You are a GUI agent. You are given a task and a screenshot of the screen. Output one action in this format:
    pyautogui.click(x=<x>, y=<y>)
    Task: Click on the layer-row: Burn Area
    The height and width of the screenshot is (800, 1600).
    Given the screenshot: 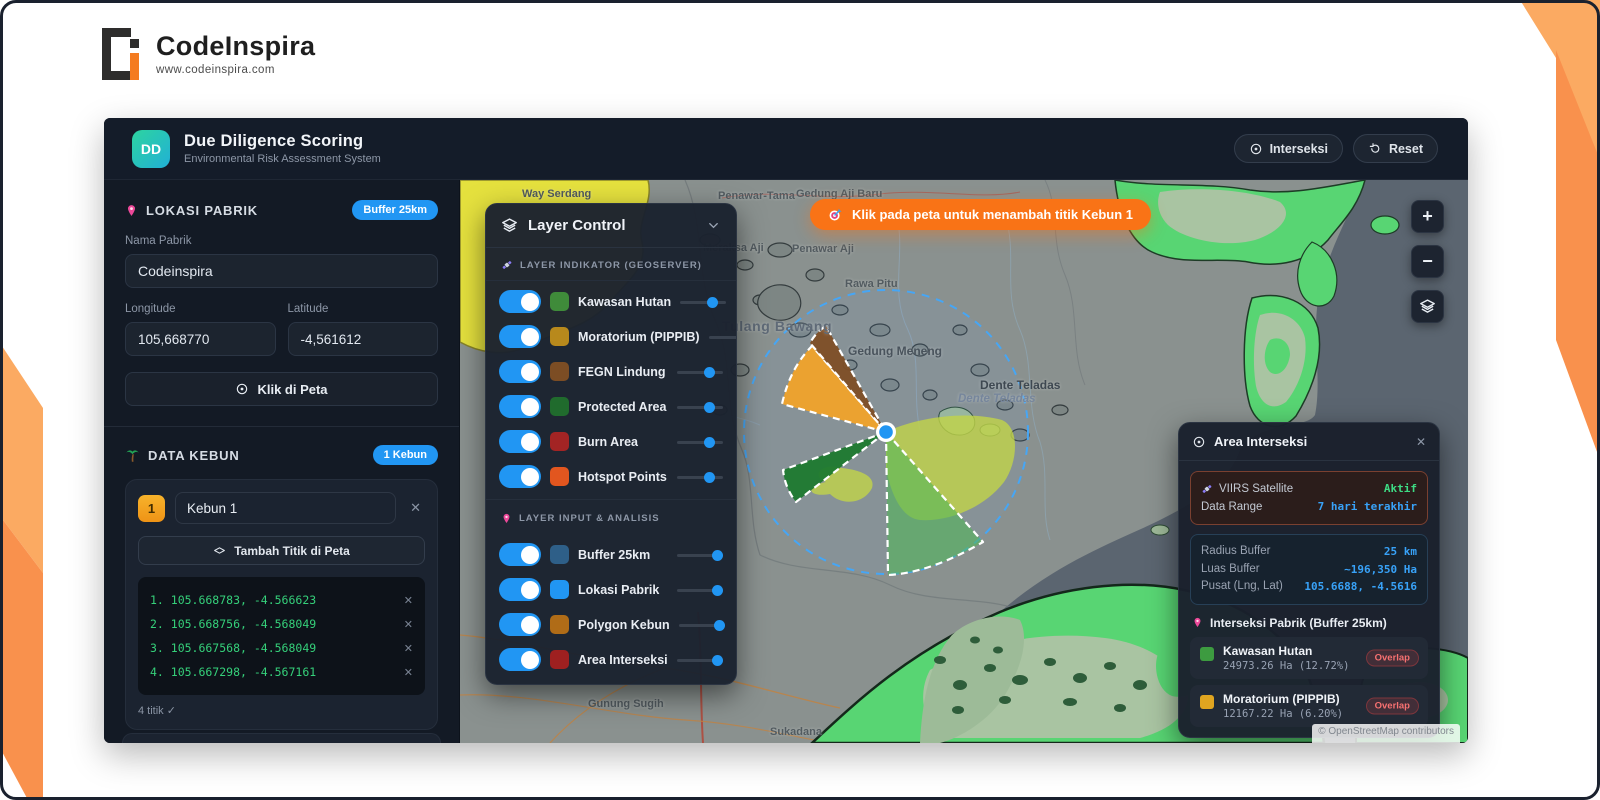 What is the action you would take?
    pyautogui.click(x=611, y=441)
    